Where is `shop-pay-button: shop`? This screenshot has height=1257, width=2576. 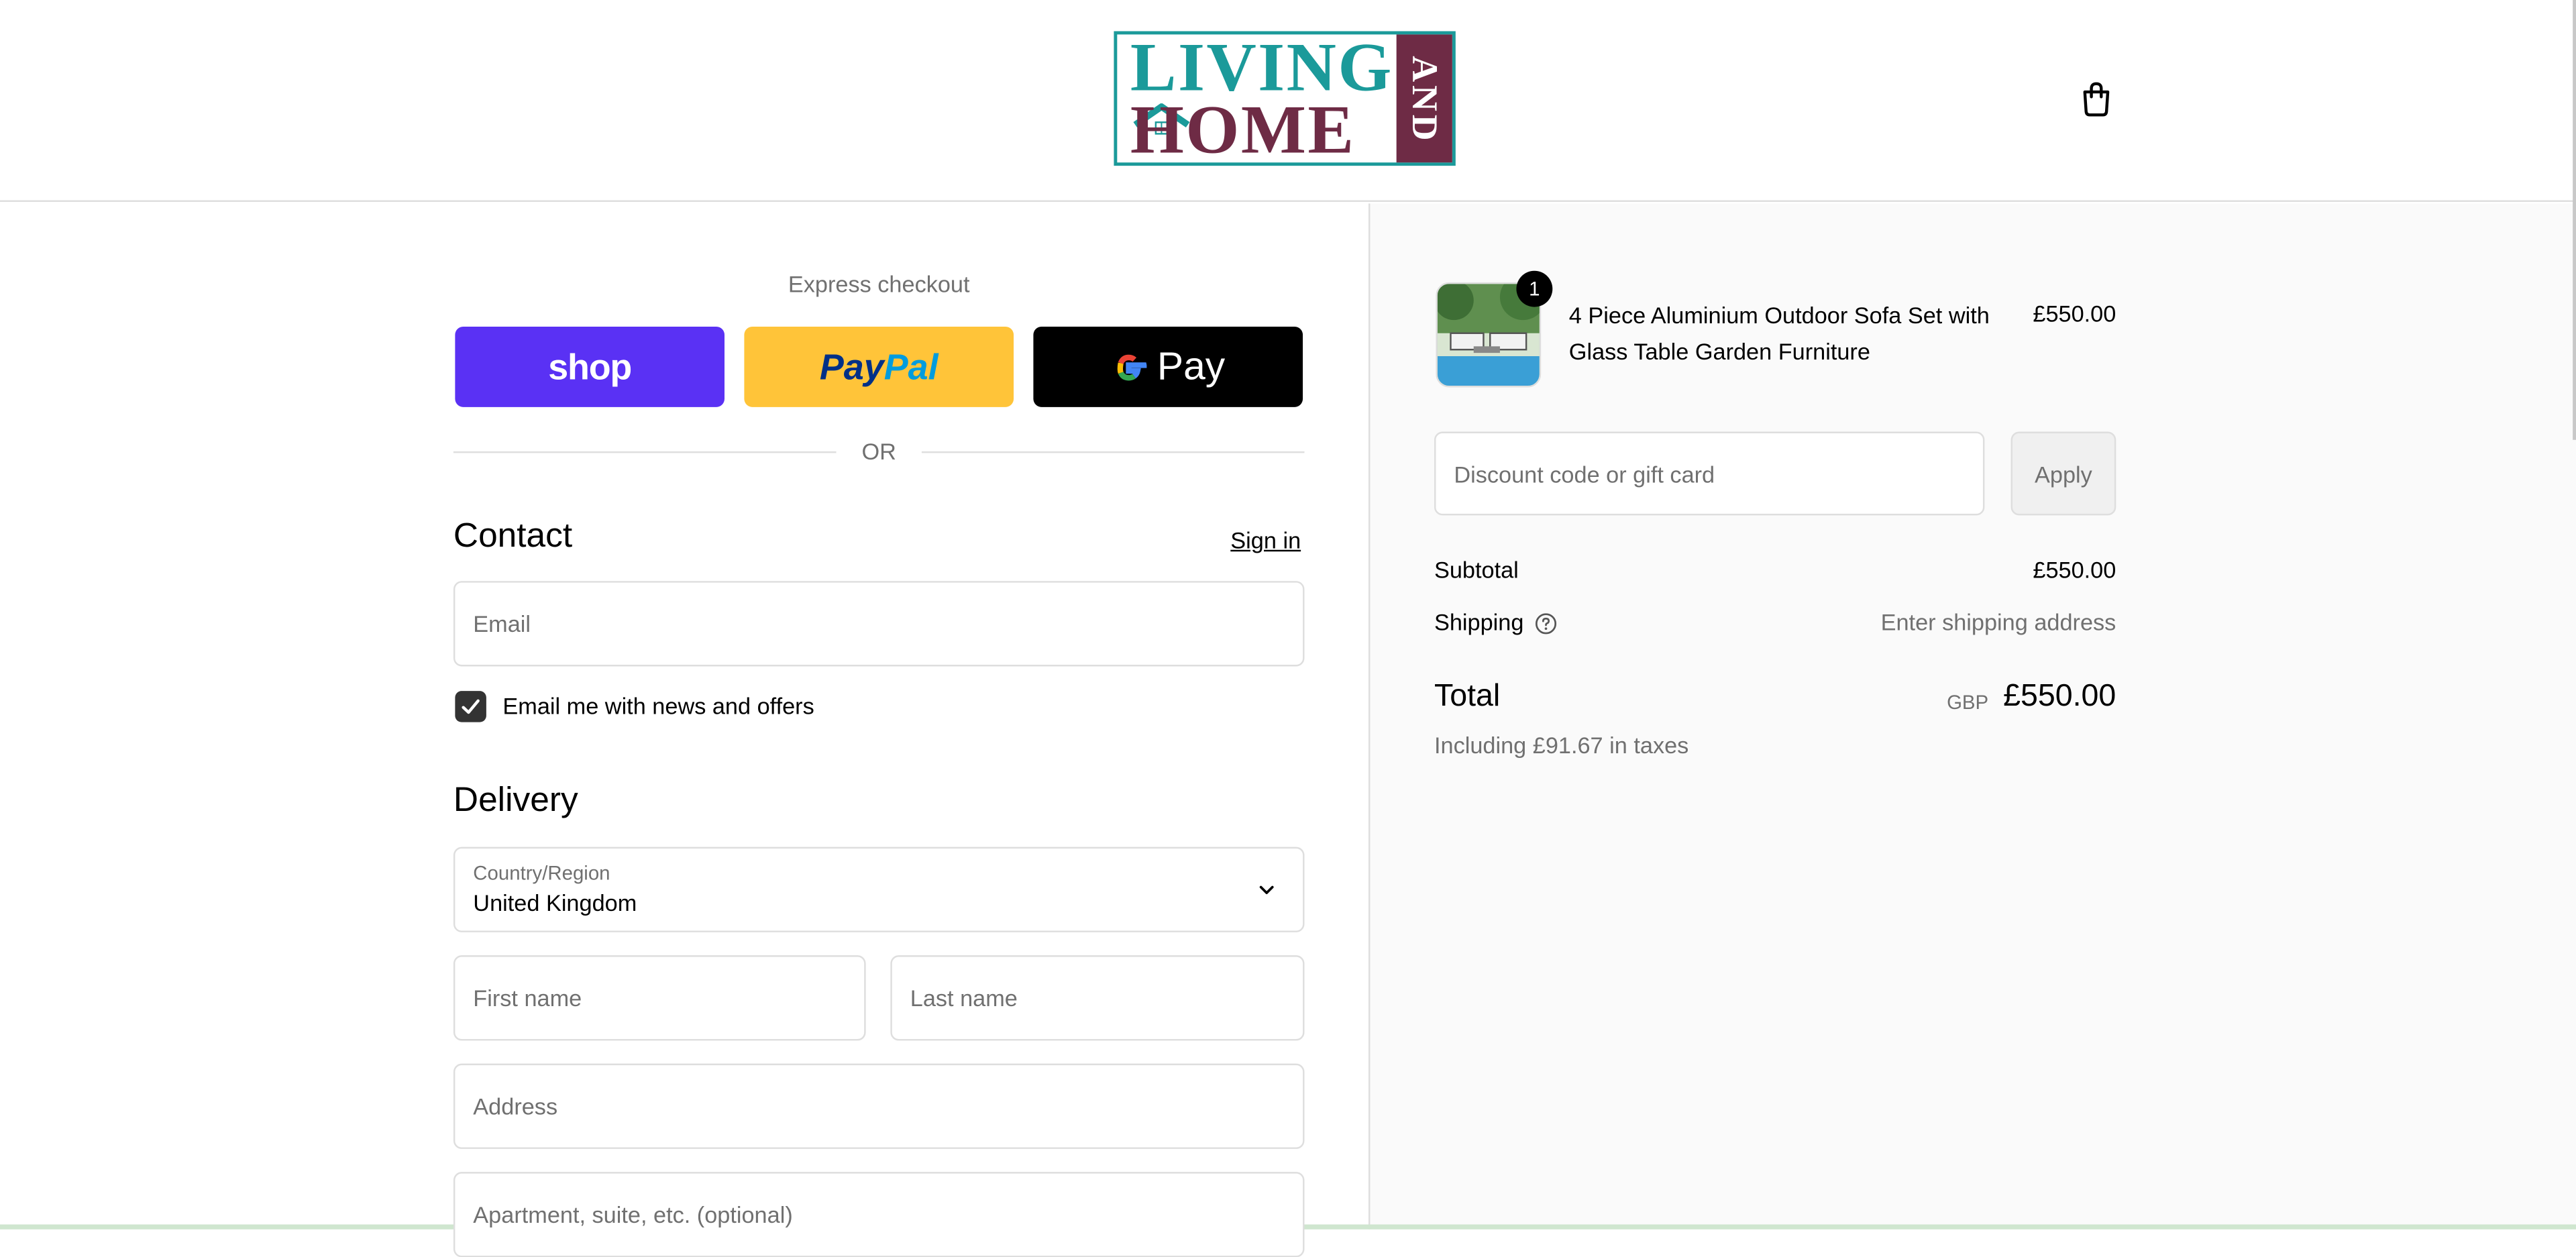
shop-pay-button: shop is located at coordinates (590, 366).